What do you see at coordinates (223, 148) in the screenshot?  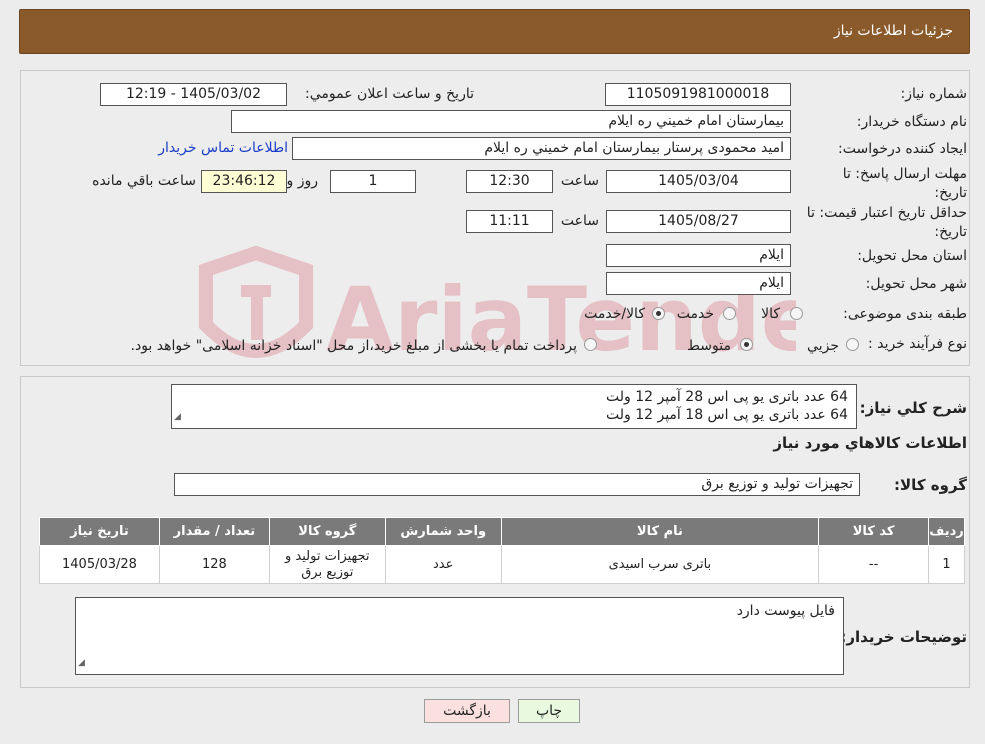 I see `buyer-contact-link: اطلاعات تماس خريدار` at bounding box center [223, 148].